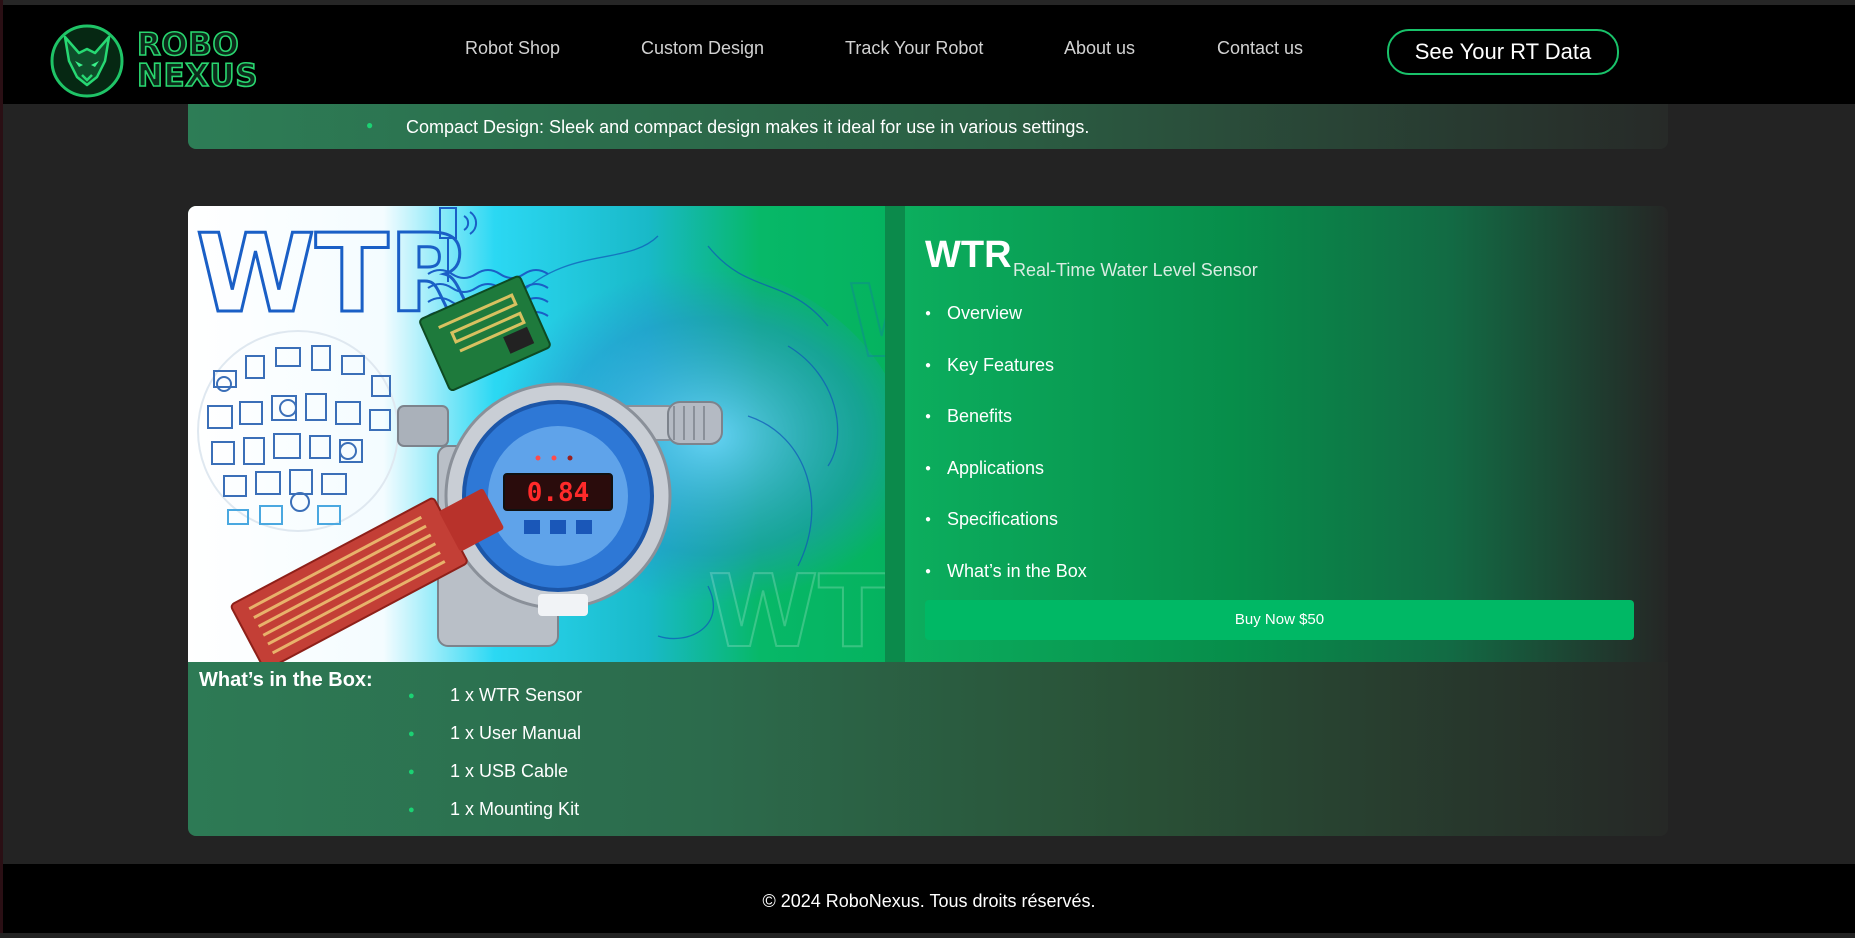 The image size is (1855, 938). I want to click on buy-now-button: Buy Now $50, so click(1279, 620).